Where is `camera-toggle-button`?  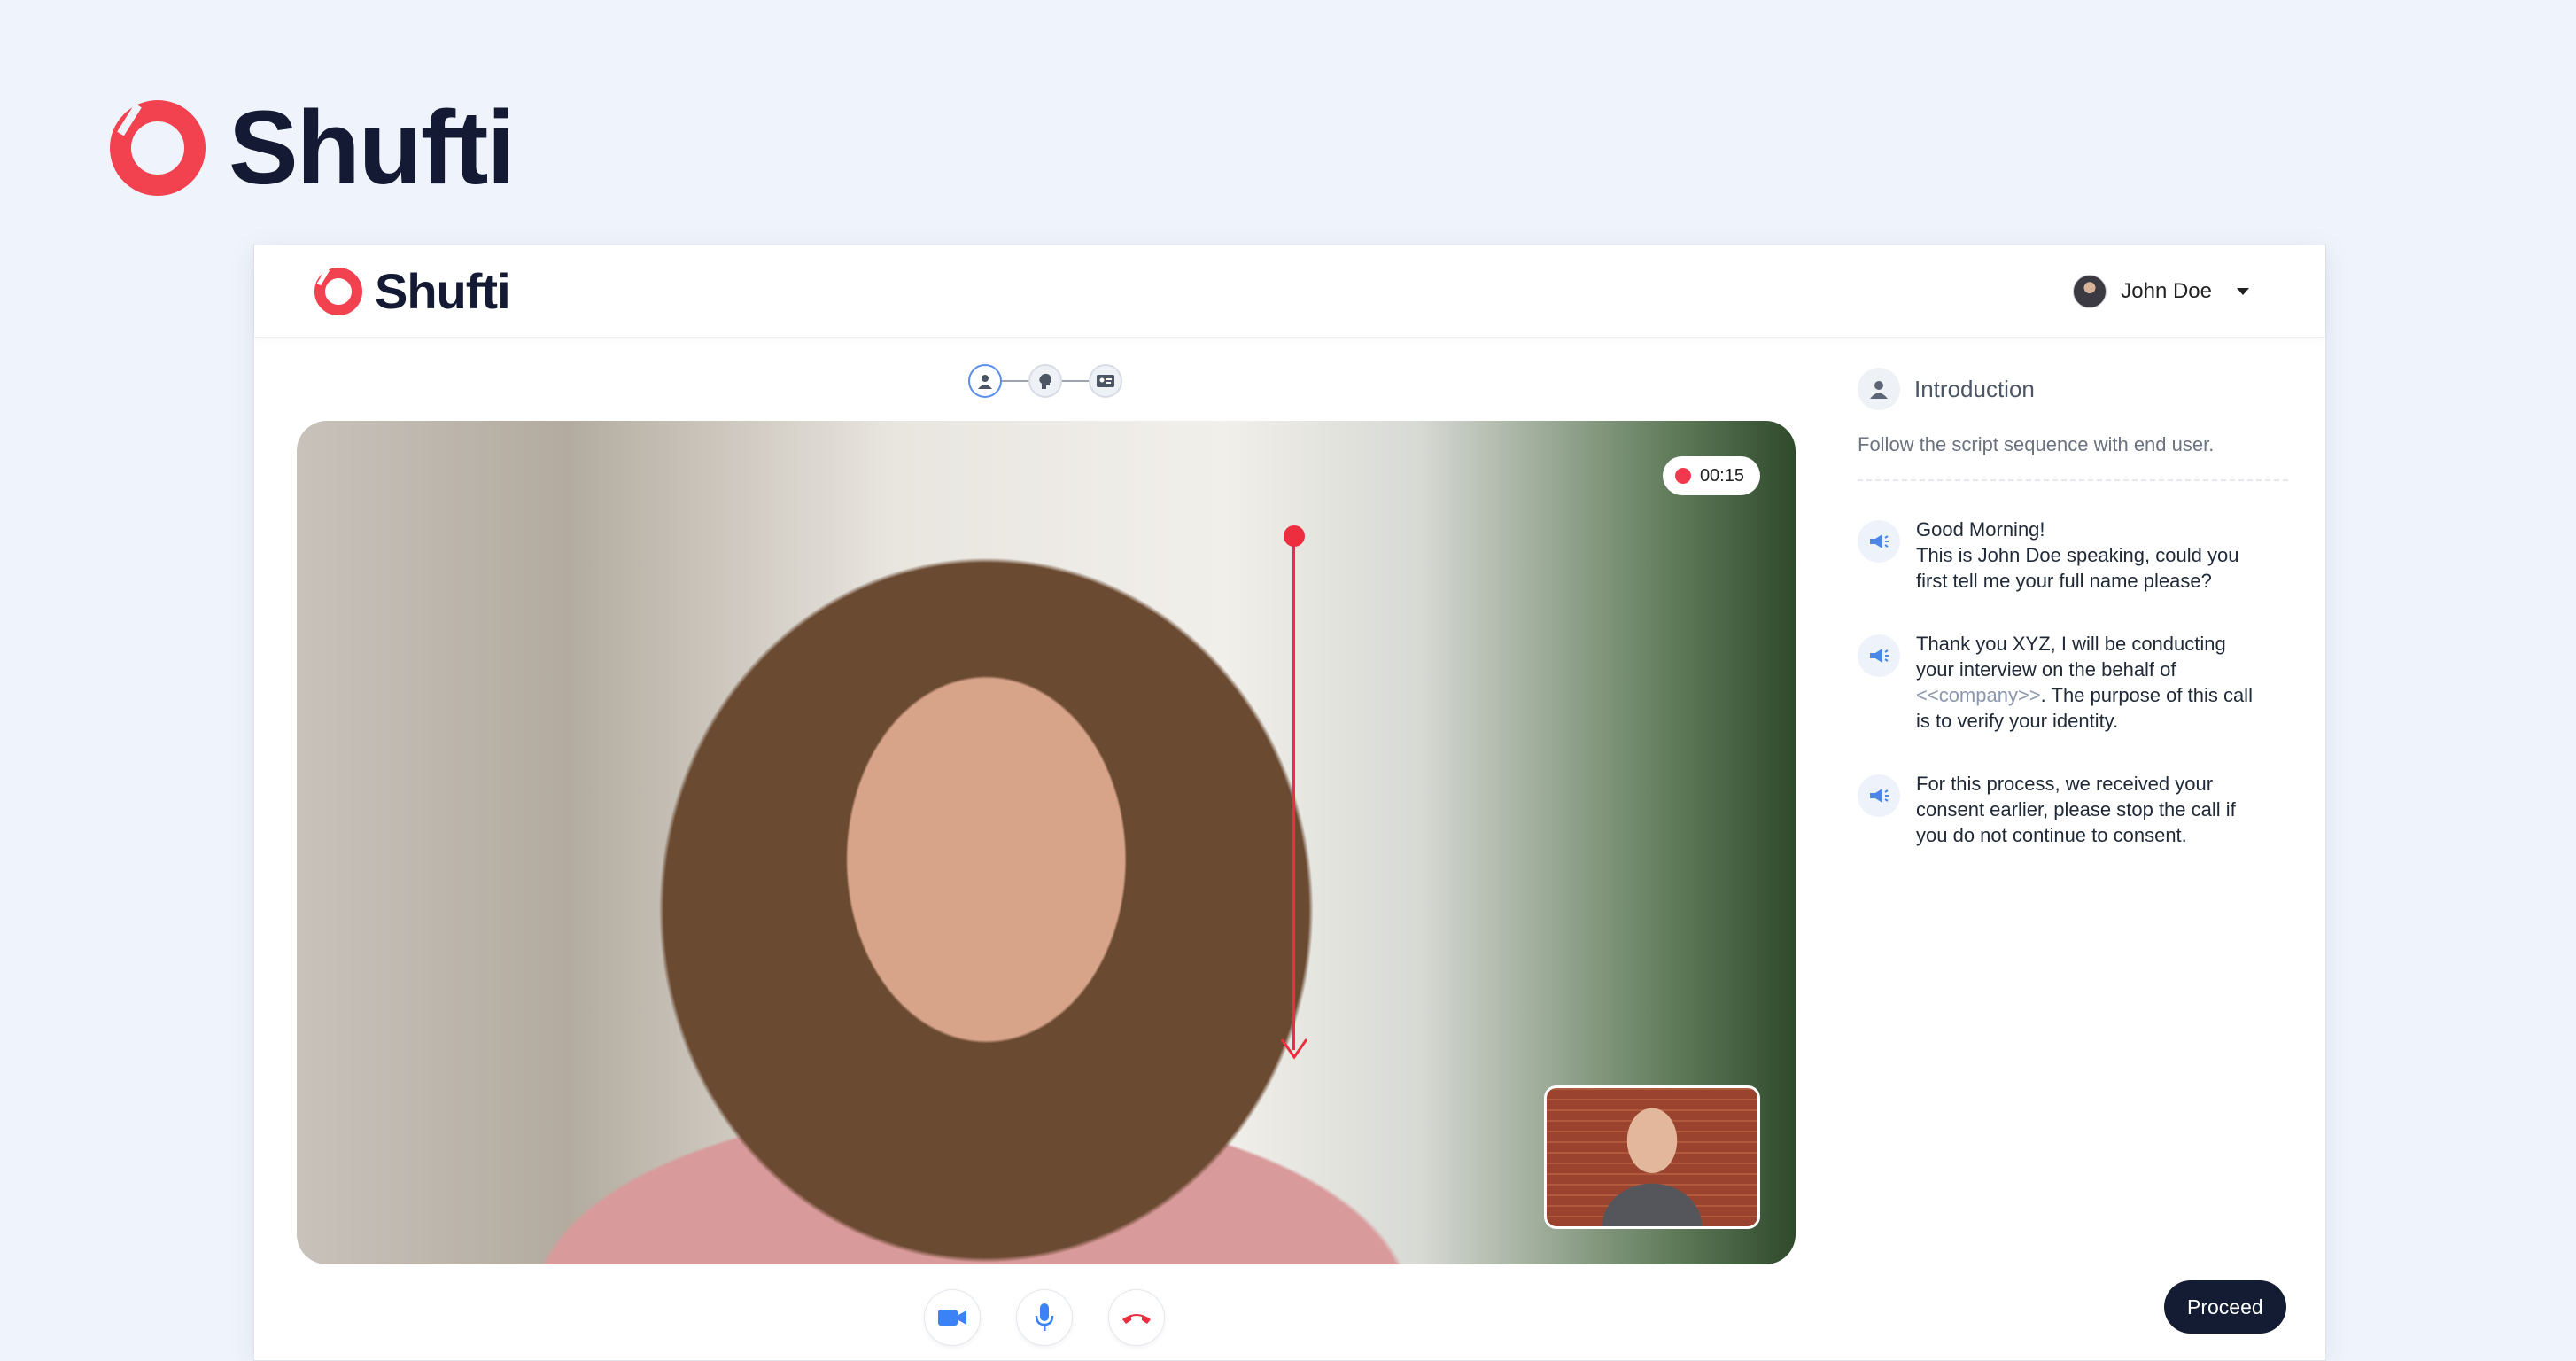
camera-toggle-button is located at coordinates (952, 1318).